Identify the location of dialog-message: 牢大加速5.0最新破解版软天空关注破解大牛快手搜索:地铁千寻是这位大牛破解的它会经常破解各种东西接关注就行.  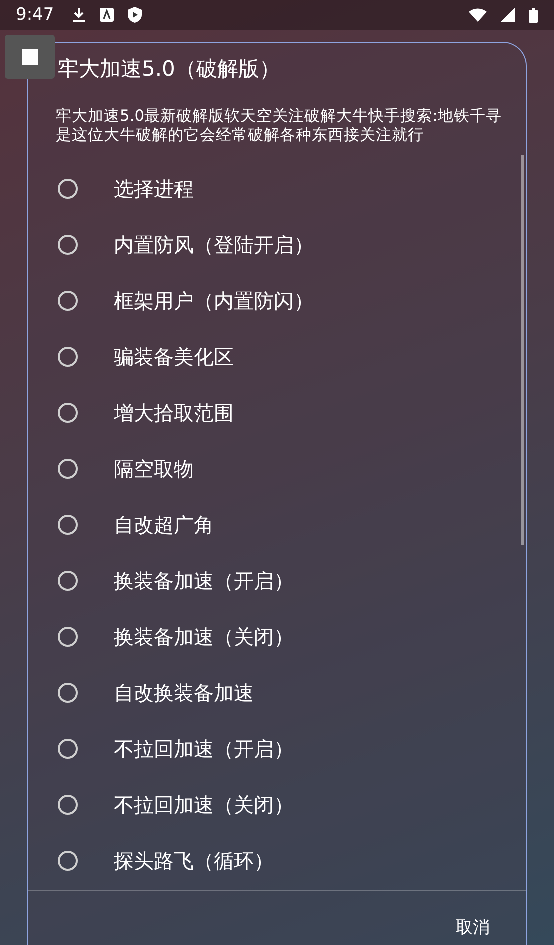
(279, 125).